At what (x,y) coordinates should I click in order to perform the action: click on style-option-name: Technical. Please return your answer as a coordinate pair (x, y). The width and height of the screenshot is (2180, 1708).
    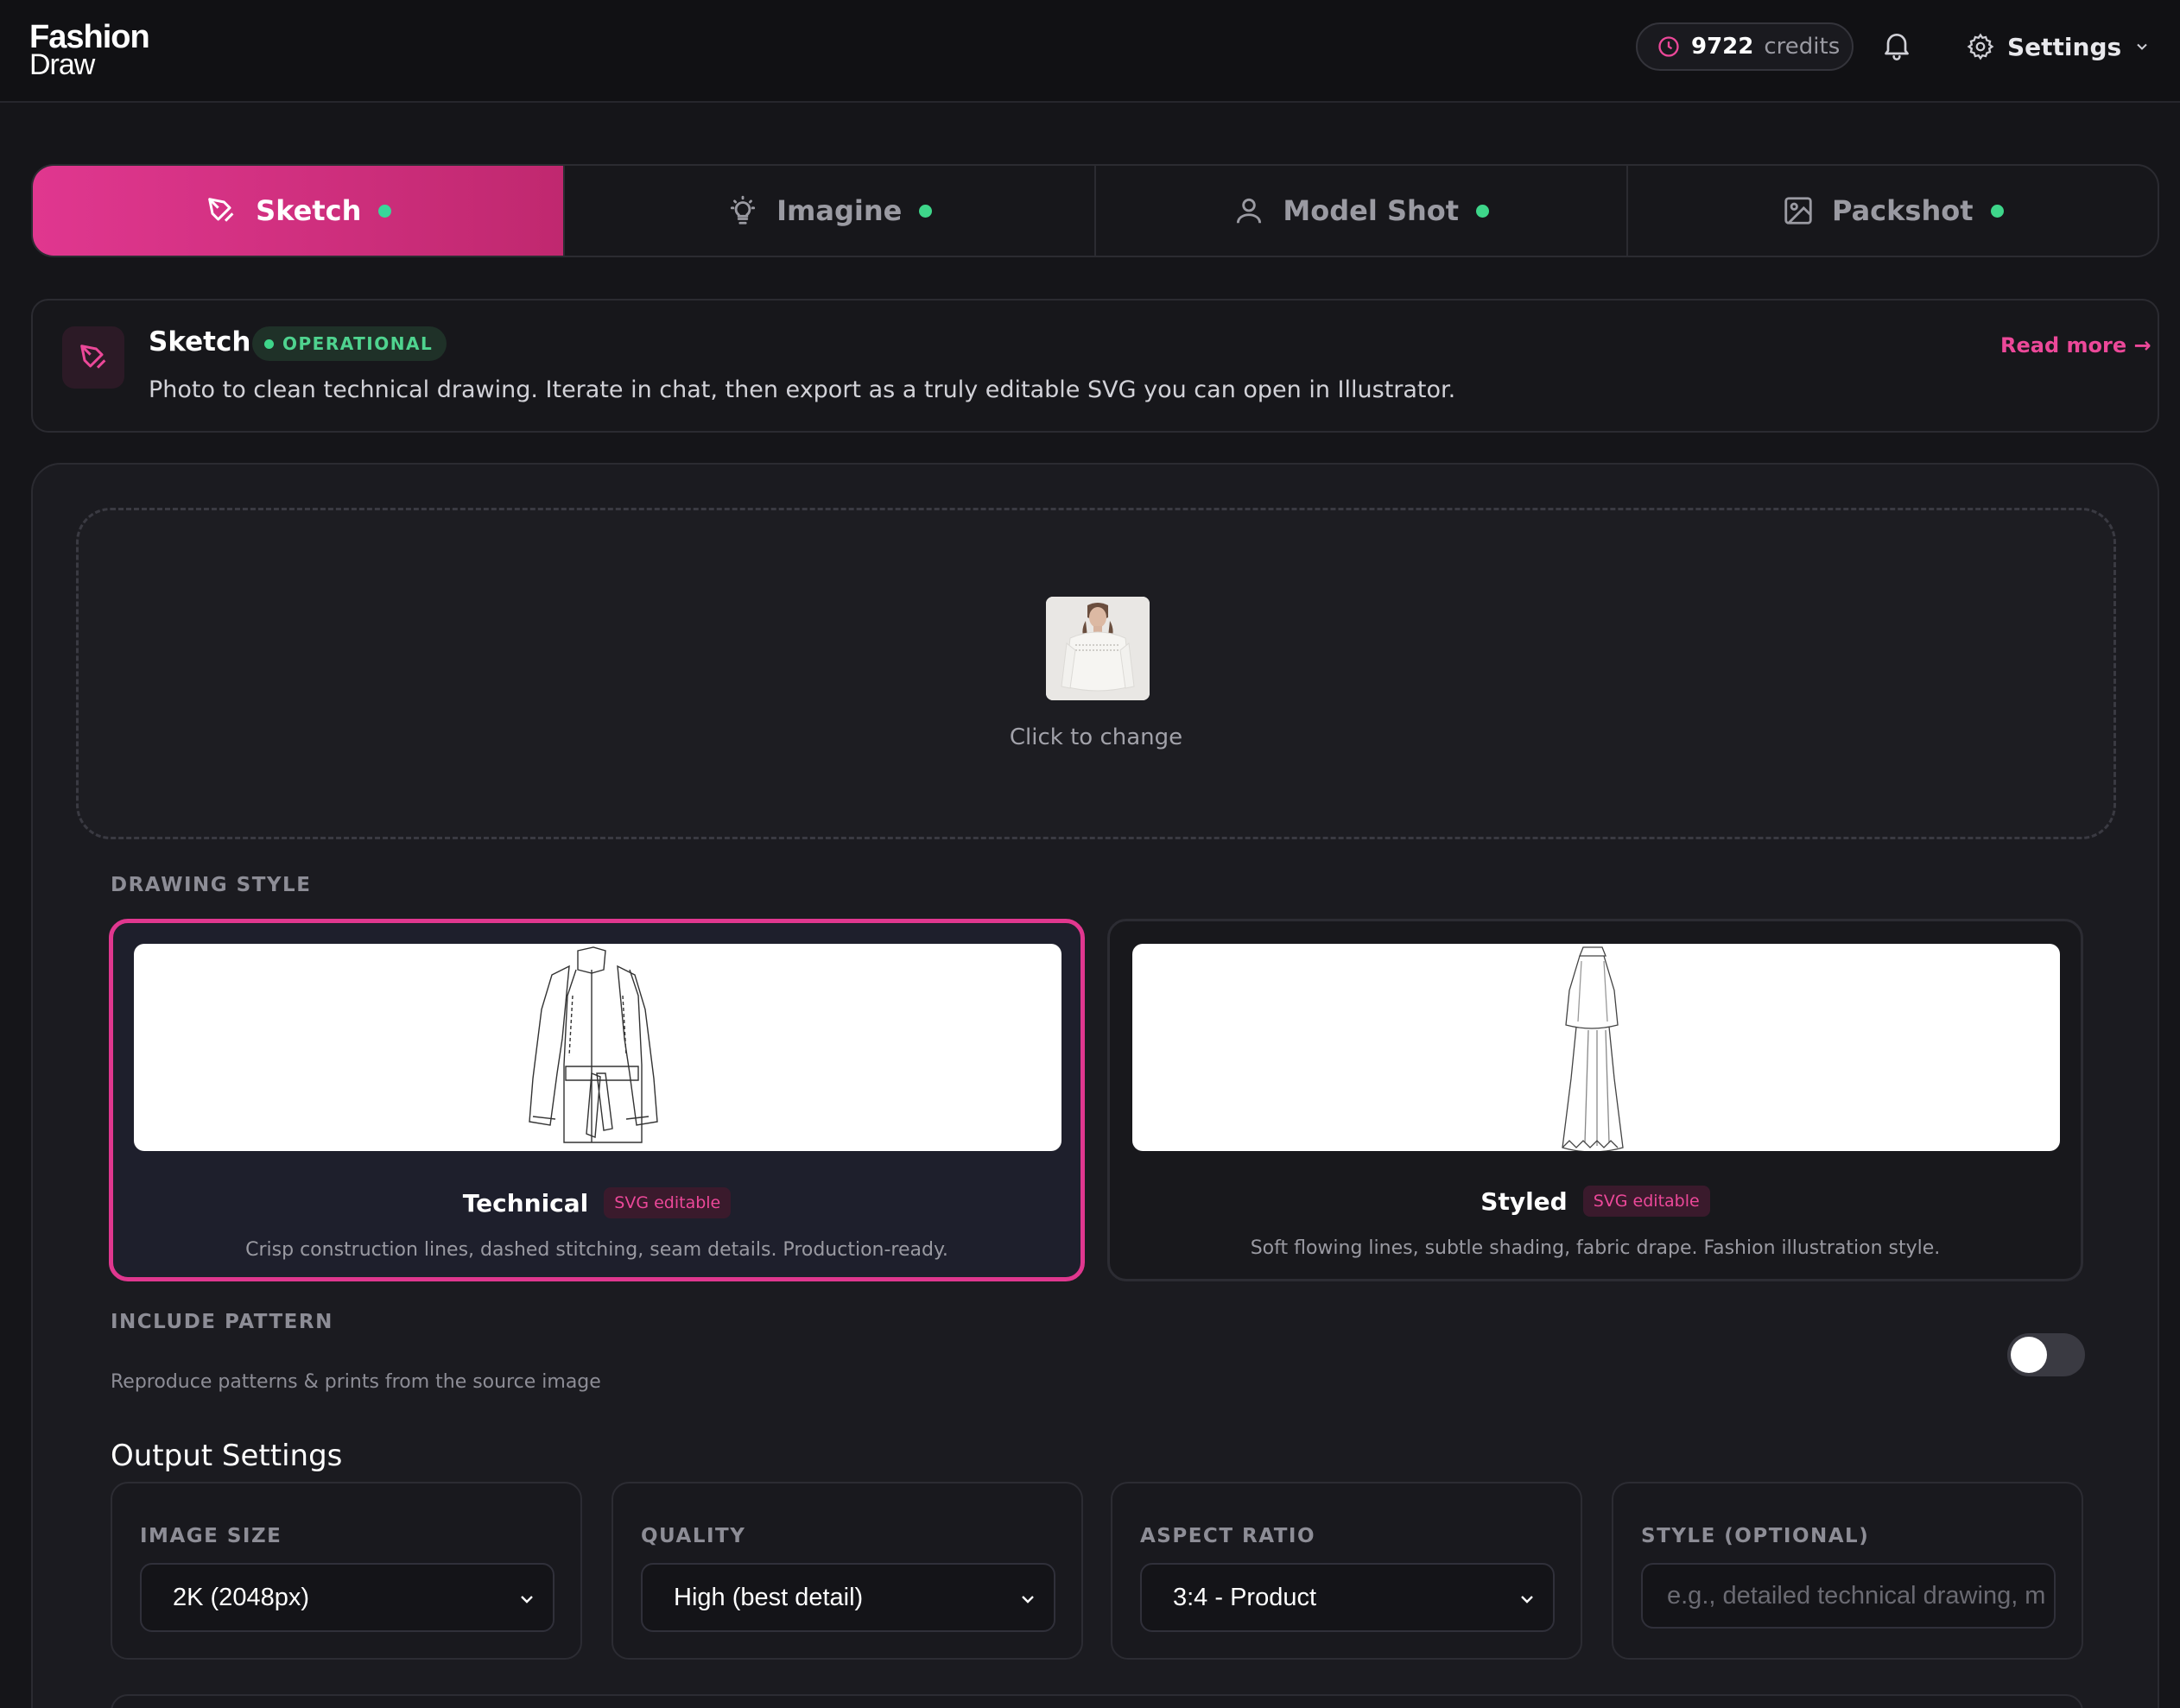
    Looking at the image, I should click on (525, 1203).